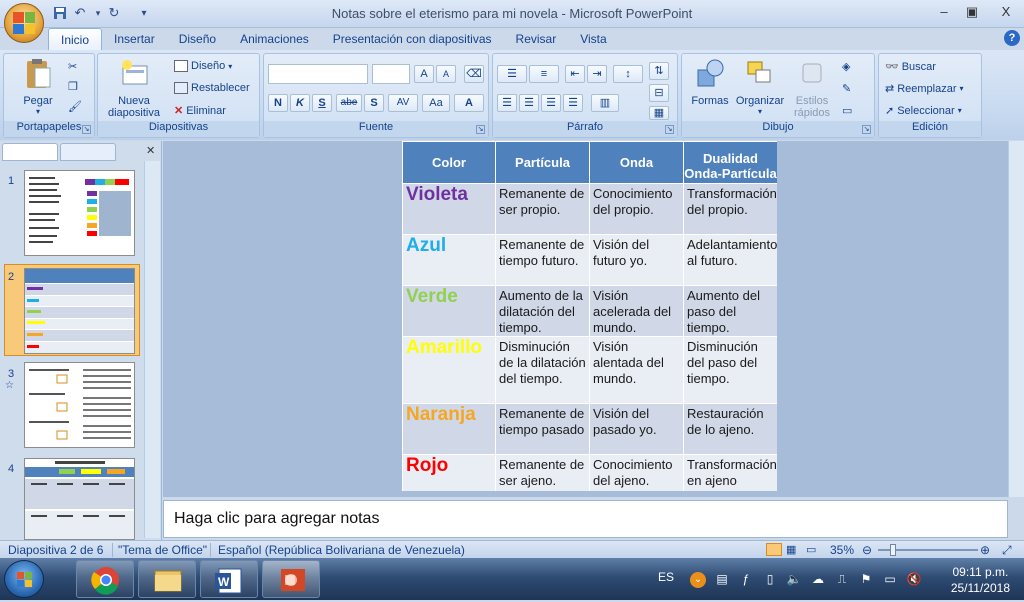 This screenshot has height=602, width=1024. What do you see at coordinates (1007, 550) in the screenshot?
I see `fit-window-icon: ⤢` at bounding box center [1007, 550].